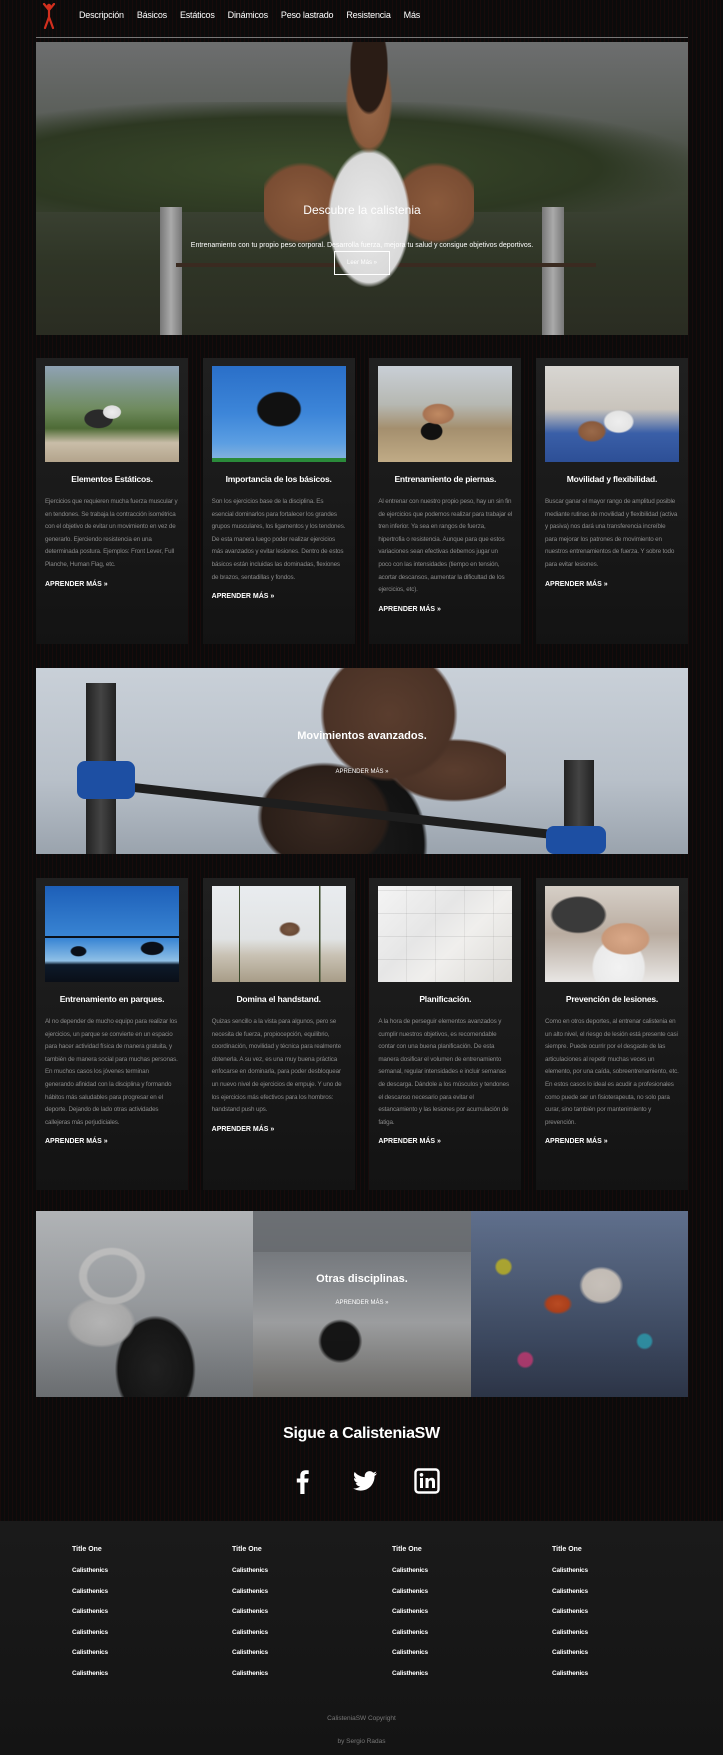 The width and height of the screenshot is (723, 1755). I want to click on social-icons, so click(365, 1481).